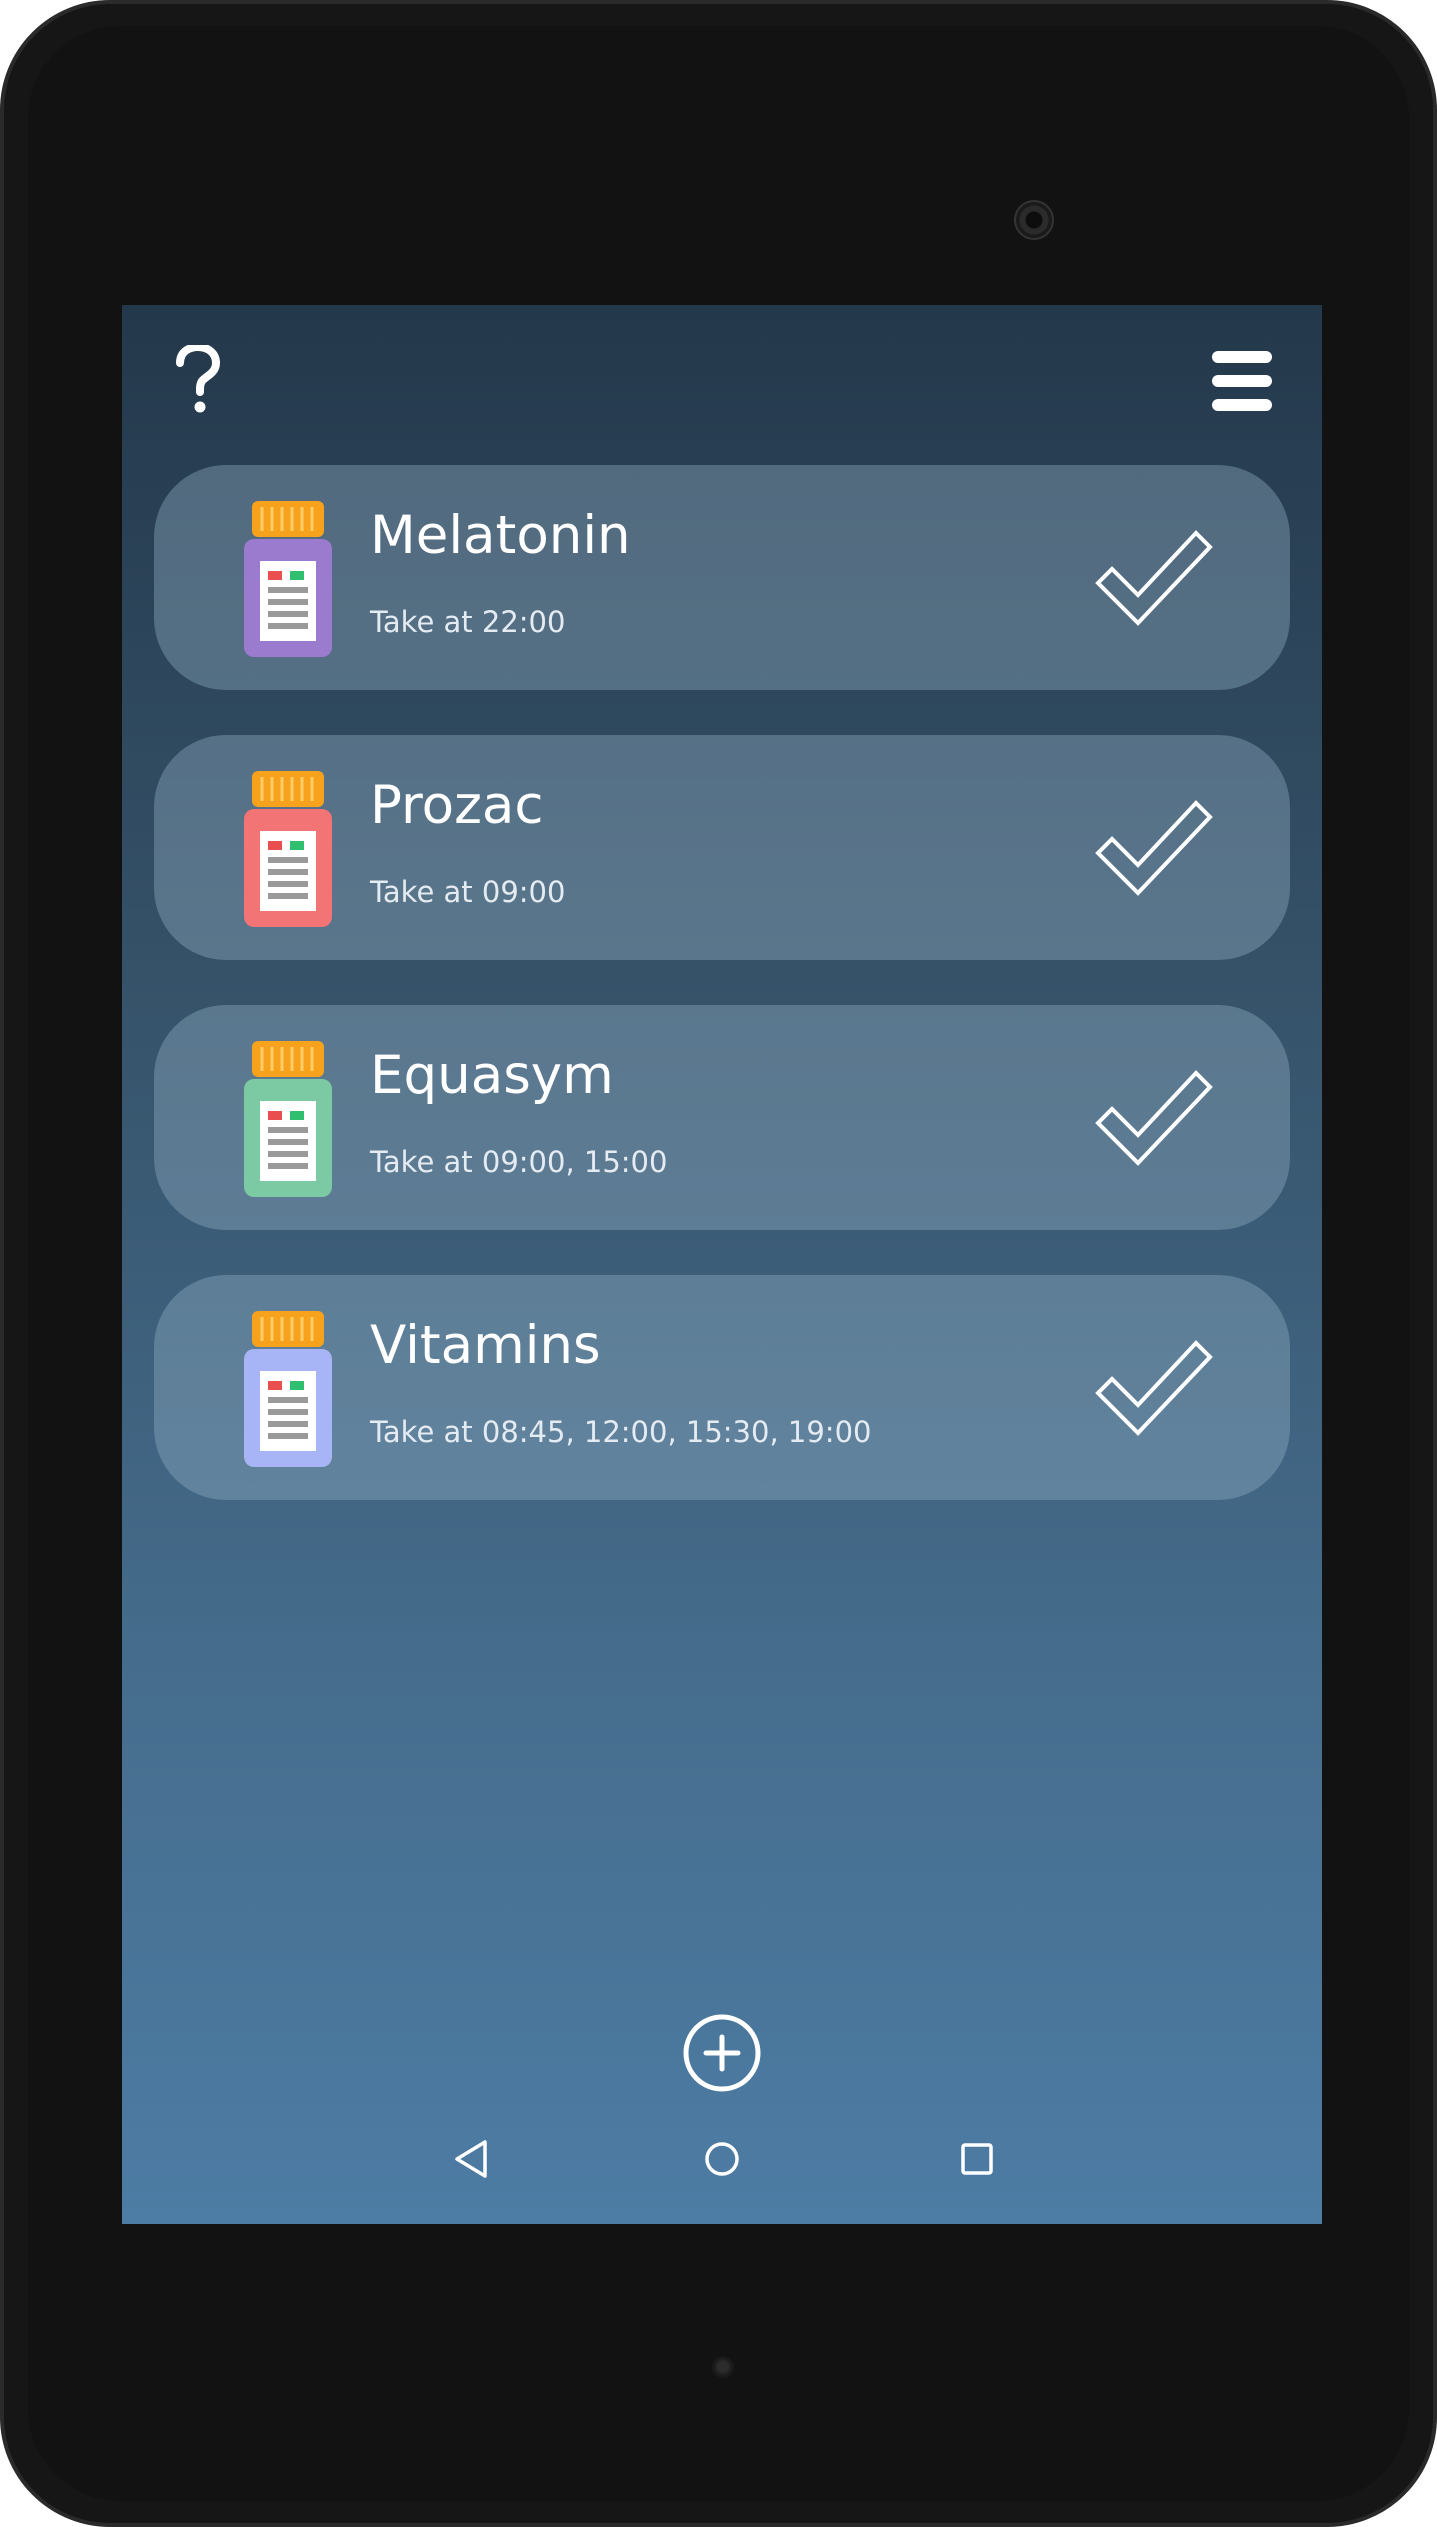  What do you see at coordinates (197, 380) in the screenshot?
I see `question-mark-icon` at bounding box center [197, 380].